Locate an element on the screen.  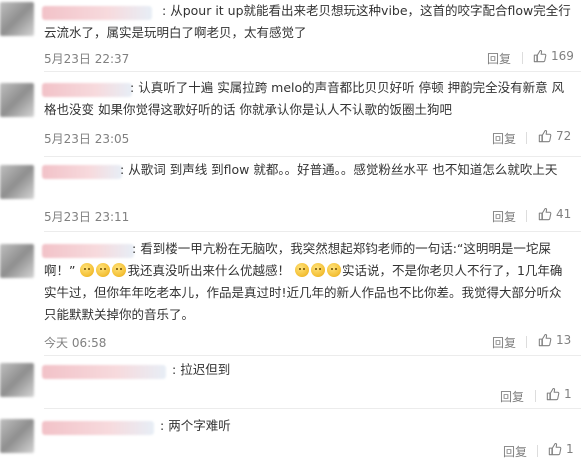
like-button: 169 is located at coordinates (553, 56).